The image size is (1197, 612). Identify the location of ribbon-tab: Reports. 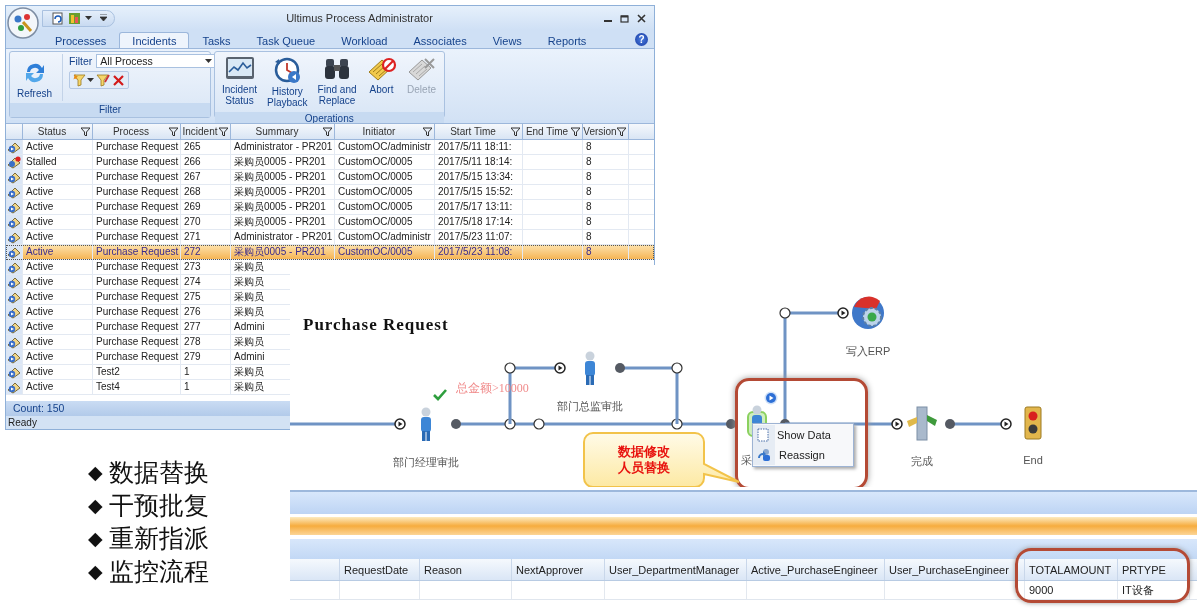
(567, 40).